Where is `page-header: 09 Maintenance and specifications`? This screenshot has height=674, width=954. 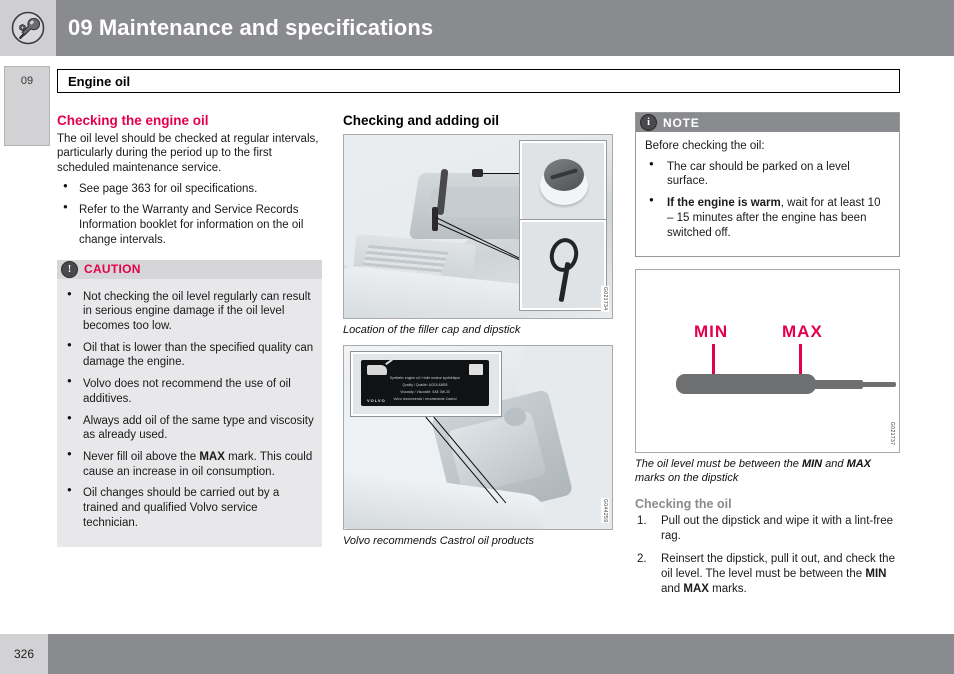
page-header: 09 Maintenance and specifications is located at coordinates (477, 28).